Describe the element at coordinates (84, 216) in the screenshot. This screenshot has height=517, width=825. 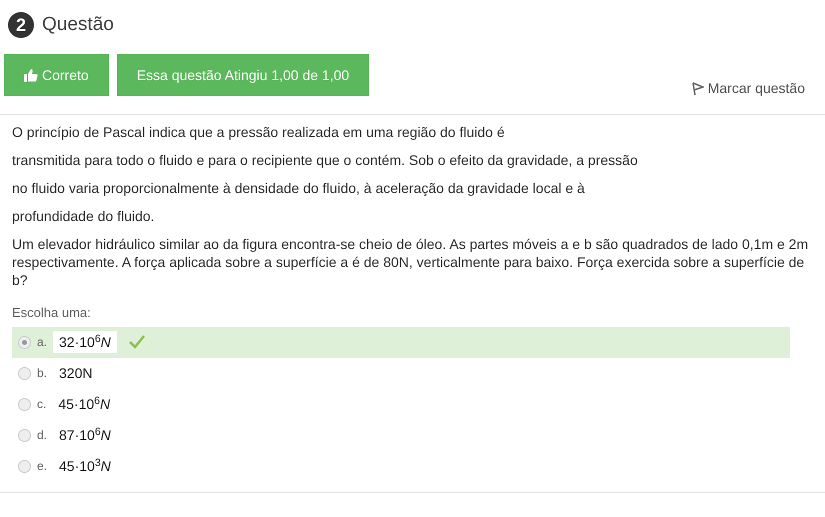
I see `question-text: profundidade do fluido.` at that location.